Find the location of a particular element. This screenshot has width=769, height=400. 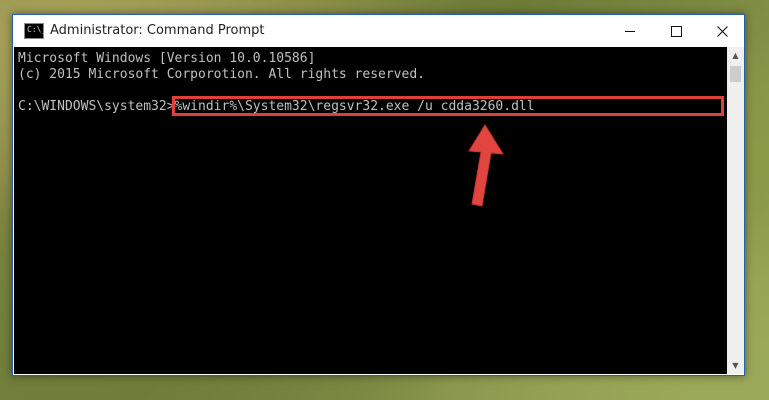

cmd-app-icon-text: C:\_ is located at coordinates (37, 29).